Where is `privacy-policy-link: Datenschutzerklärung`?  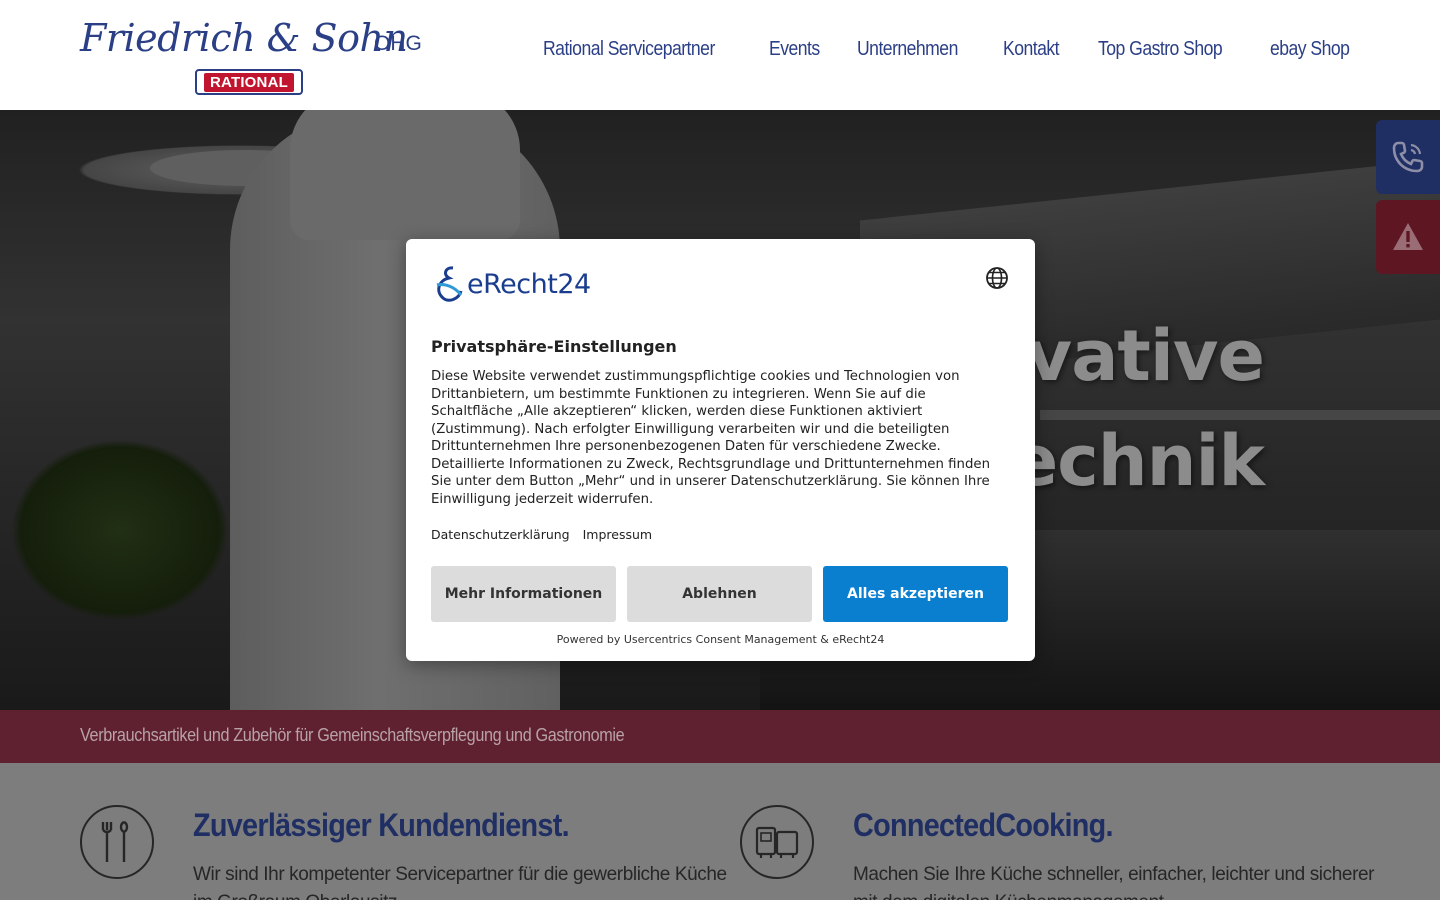 privacy-policy-link: Datenschutzerklärung is located at coordinates (500, 534).